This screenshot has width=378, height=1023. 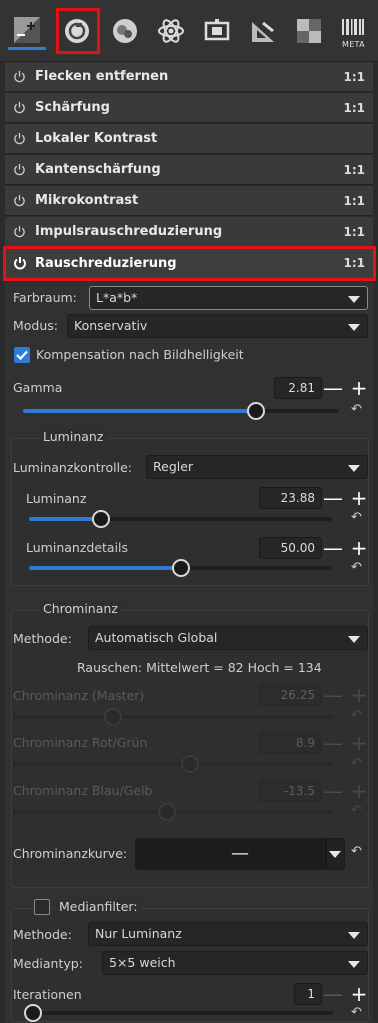 What do you see at coordinates (27, 31) in the screenshot?
I see `exposure-tab-icon` at bounding box center [27, 31].